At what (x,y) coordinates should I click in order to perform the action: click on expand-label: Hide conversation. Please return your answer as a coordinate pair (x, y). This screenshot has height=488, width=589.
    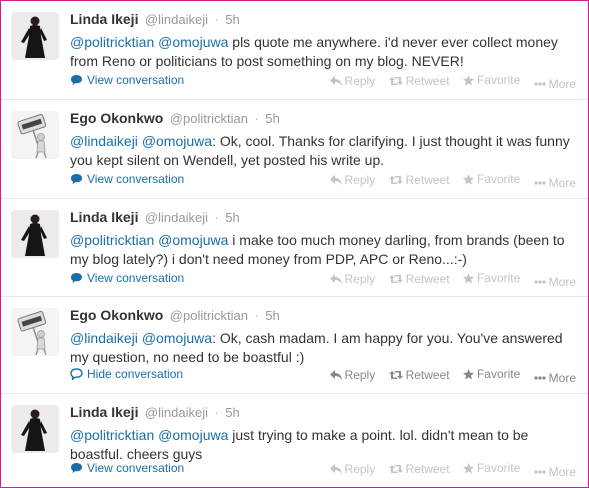
    Looking at the image, I should click on (135, 374).